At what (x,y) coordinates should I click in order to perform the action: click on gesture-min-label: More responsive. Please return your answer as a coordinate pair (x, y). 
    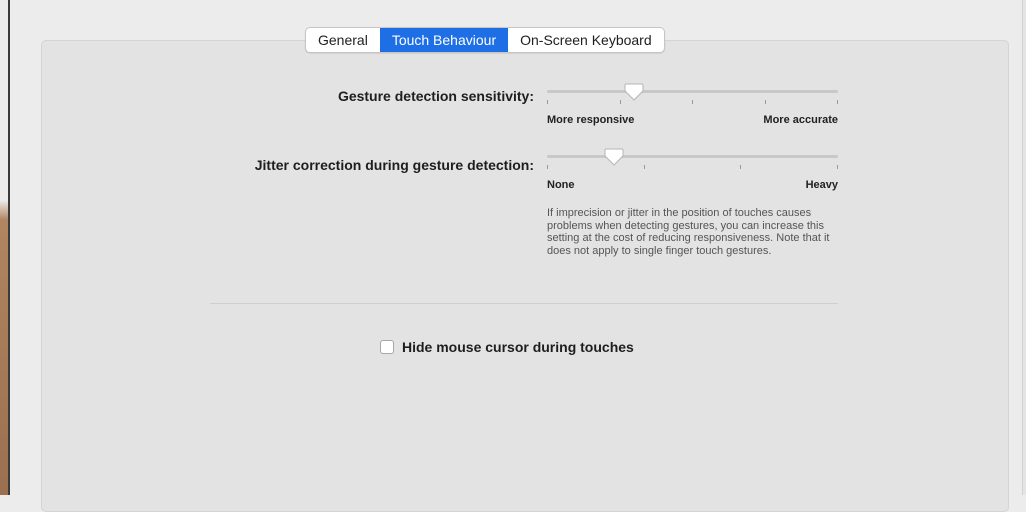
    Looking at the image, I should click on (591, 120).